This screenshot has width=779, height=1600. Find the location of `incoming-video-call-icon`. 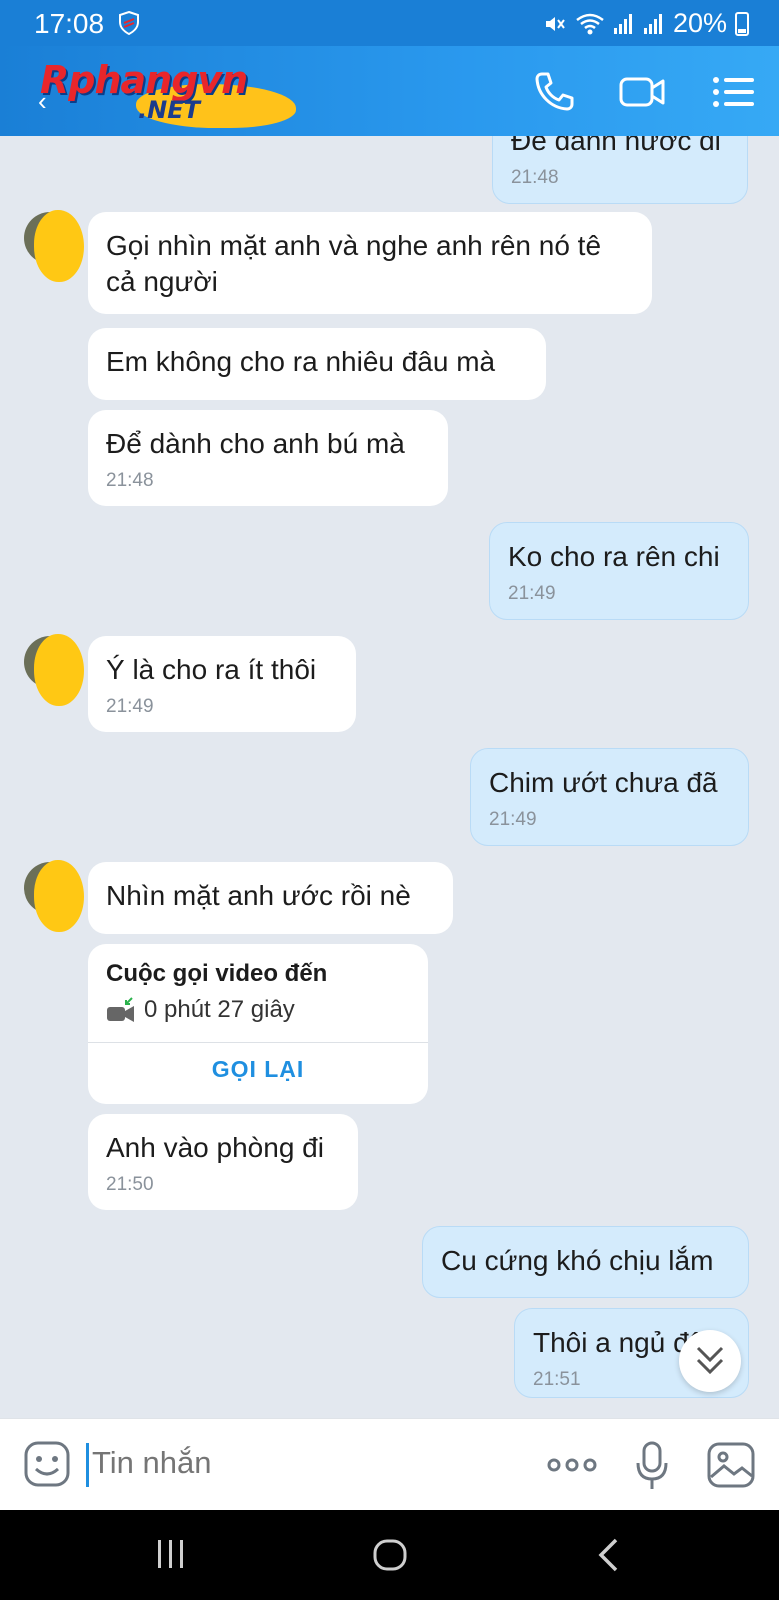

incoming-video-call-icon is located at coordinates (120, 1009).